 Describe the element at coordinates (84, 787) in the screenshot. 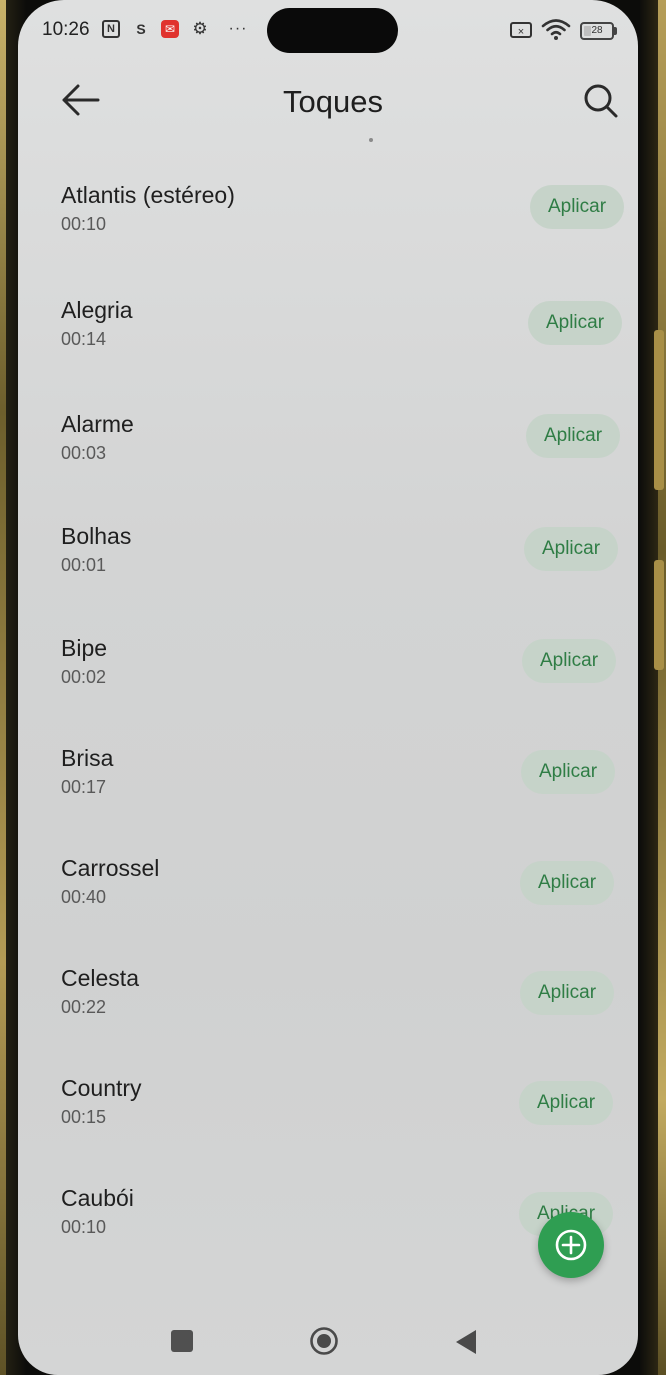

I see `ringtone-duration: 00:17` at that location.